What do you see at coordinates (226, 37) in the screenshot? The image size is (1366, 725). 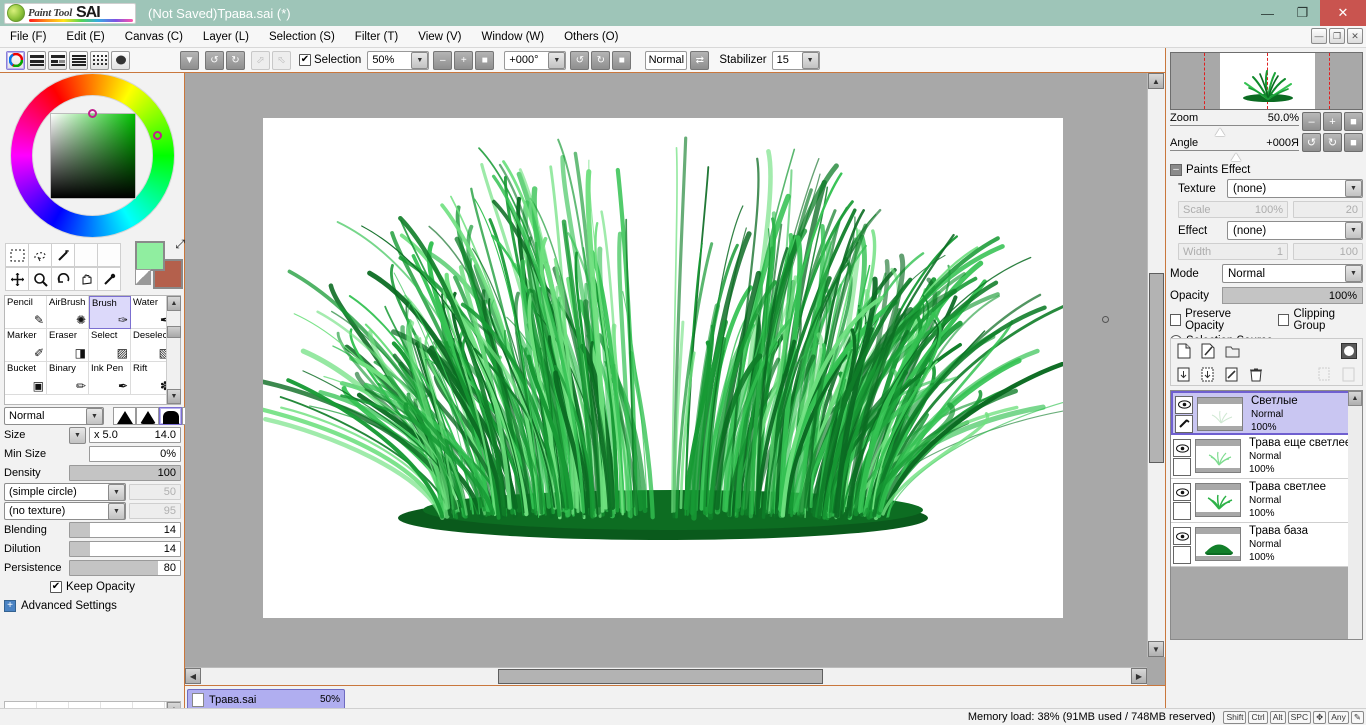 I see `menu-layer: Layer (L)` at bounding box center [226, 37].